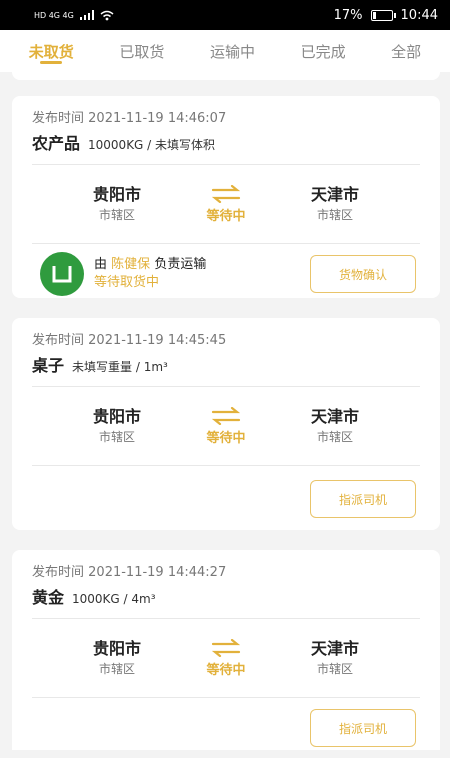  I want to click on battery-icon, so click(383, 15).